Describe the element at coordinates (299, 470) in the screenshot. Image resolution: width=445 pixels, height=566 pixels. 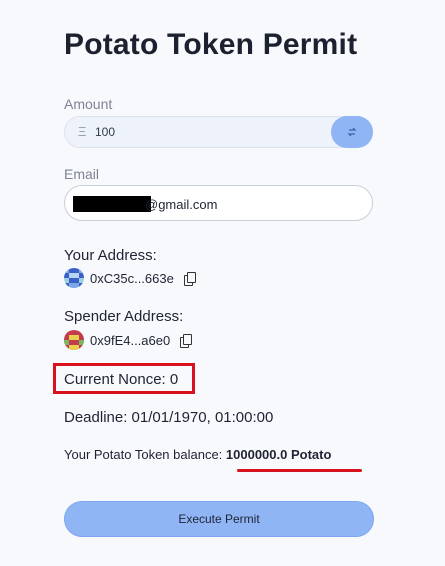
I see `balance-underline` at that location.